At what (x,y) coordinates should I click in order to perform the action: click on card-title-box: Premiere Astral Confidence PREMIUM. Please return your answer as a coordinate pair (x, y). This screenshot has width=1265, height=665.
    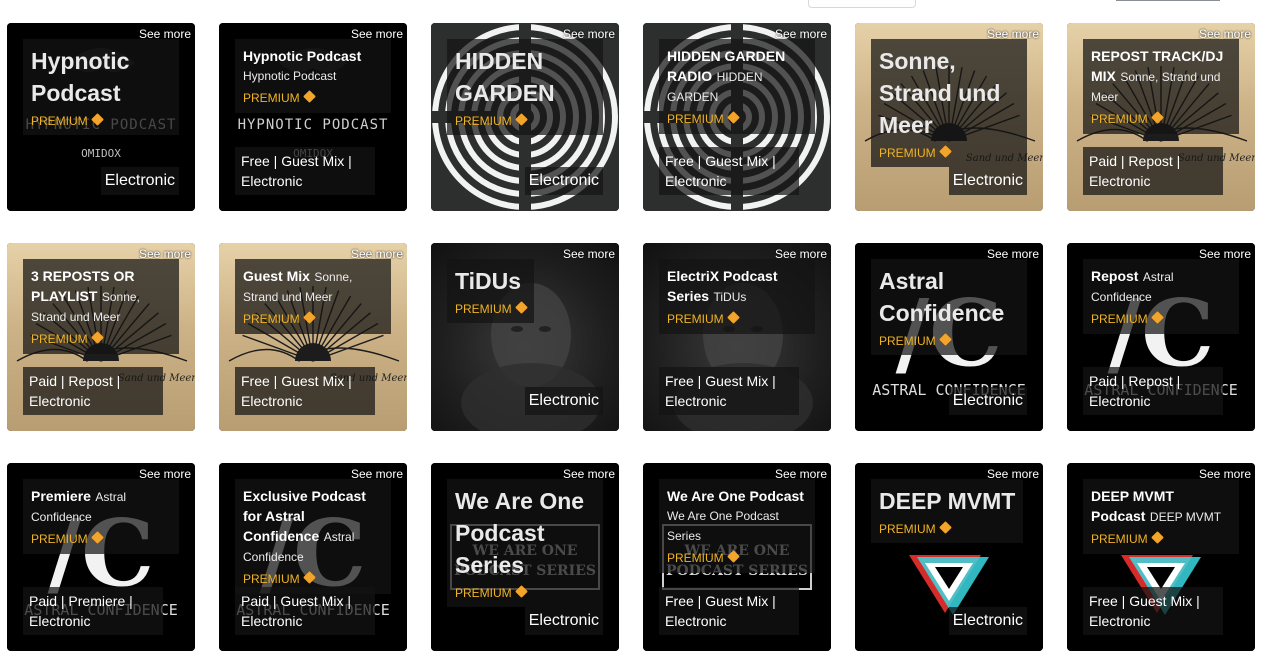
    Looking at the image, I should click on (101, 516).